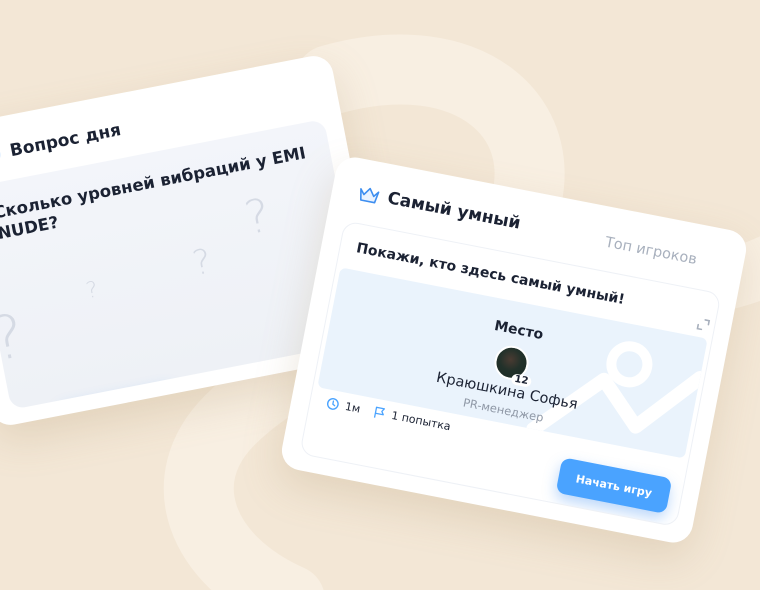  What do you see at coordinates (614, 485) in the screenshot?
I see `start-game-button: Начать игру` at bounding box center [614, 485].